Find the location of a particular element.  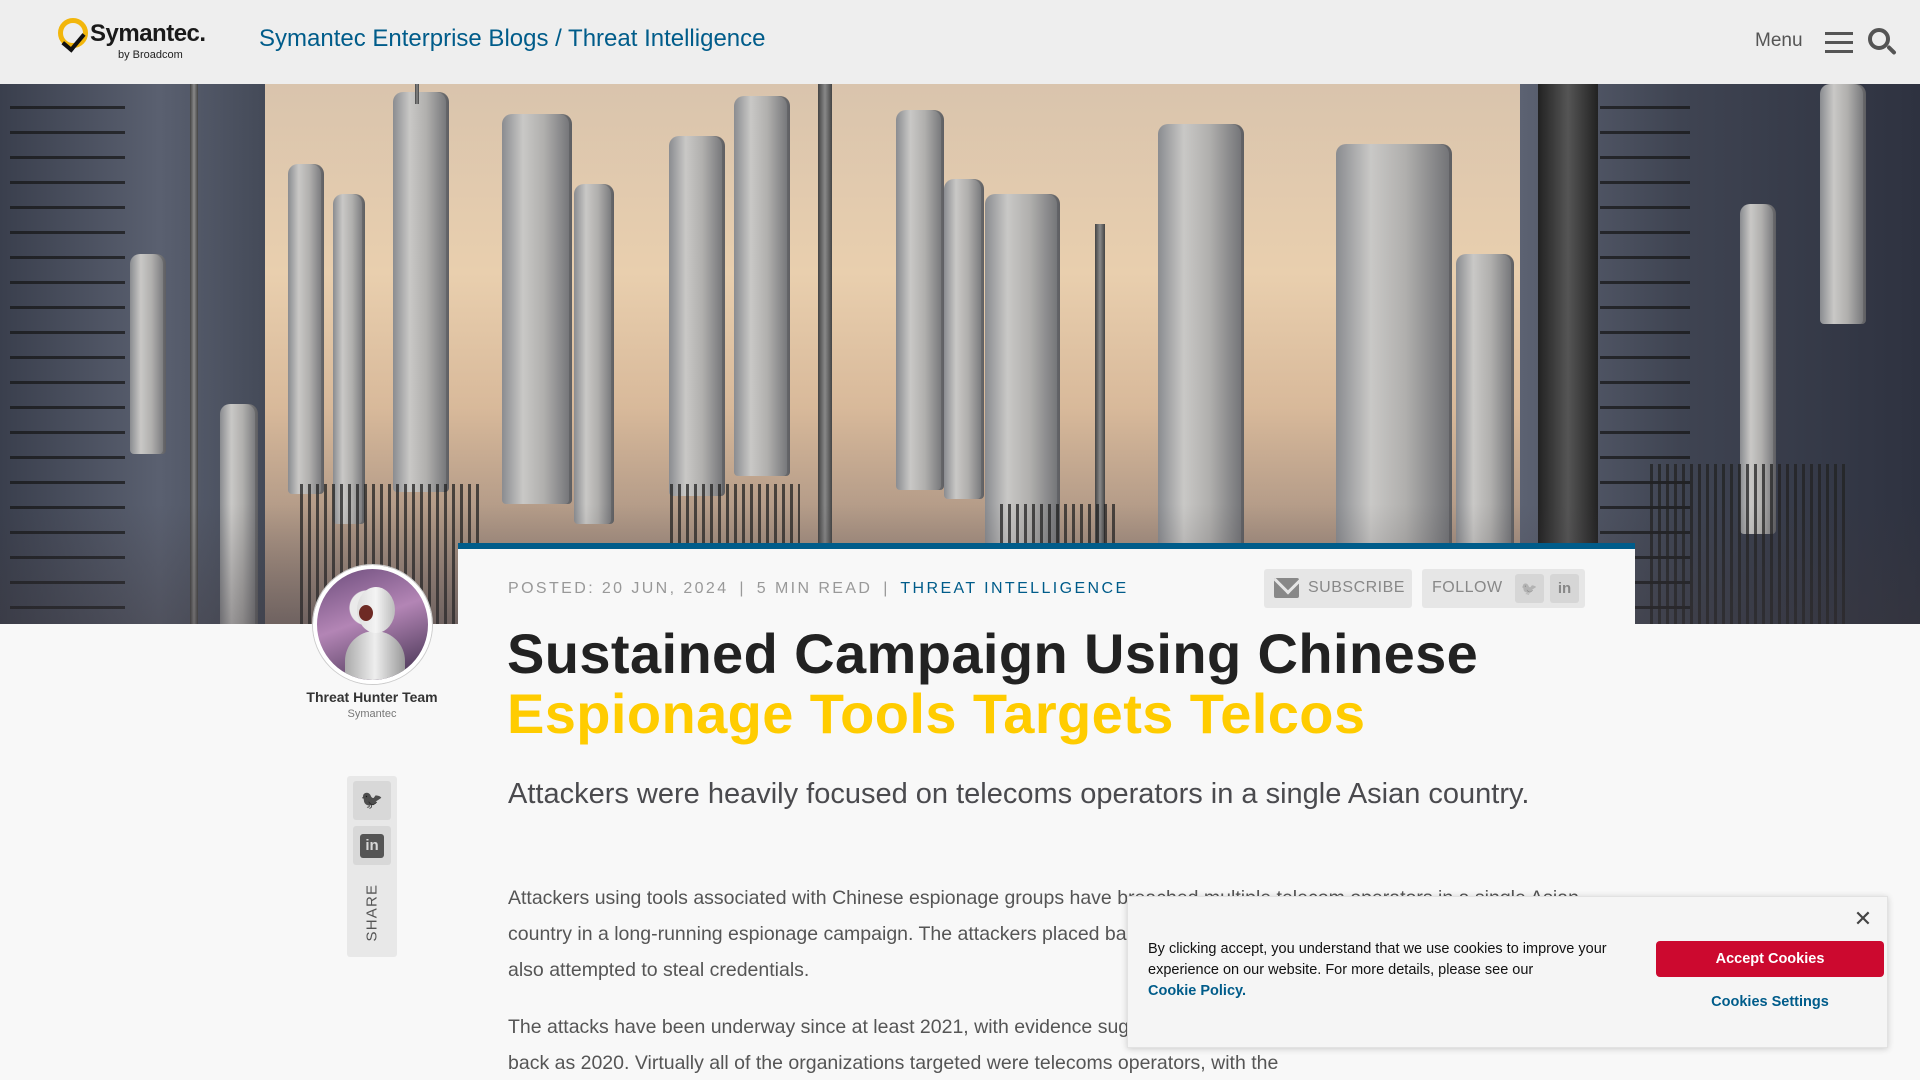

author-org: Symantec is located at coordinates (372, 714).